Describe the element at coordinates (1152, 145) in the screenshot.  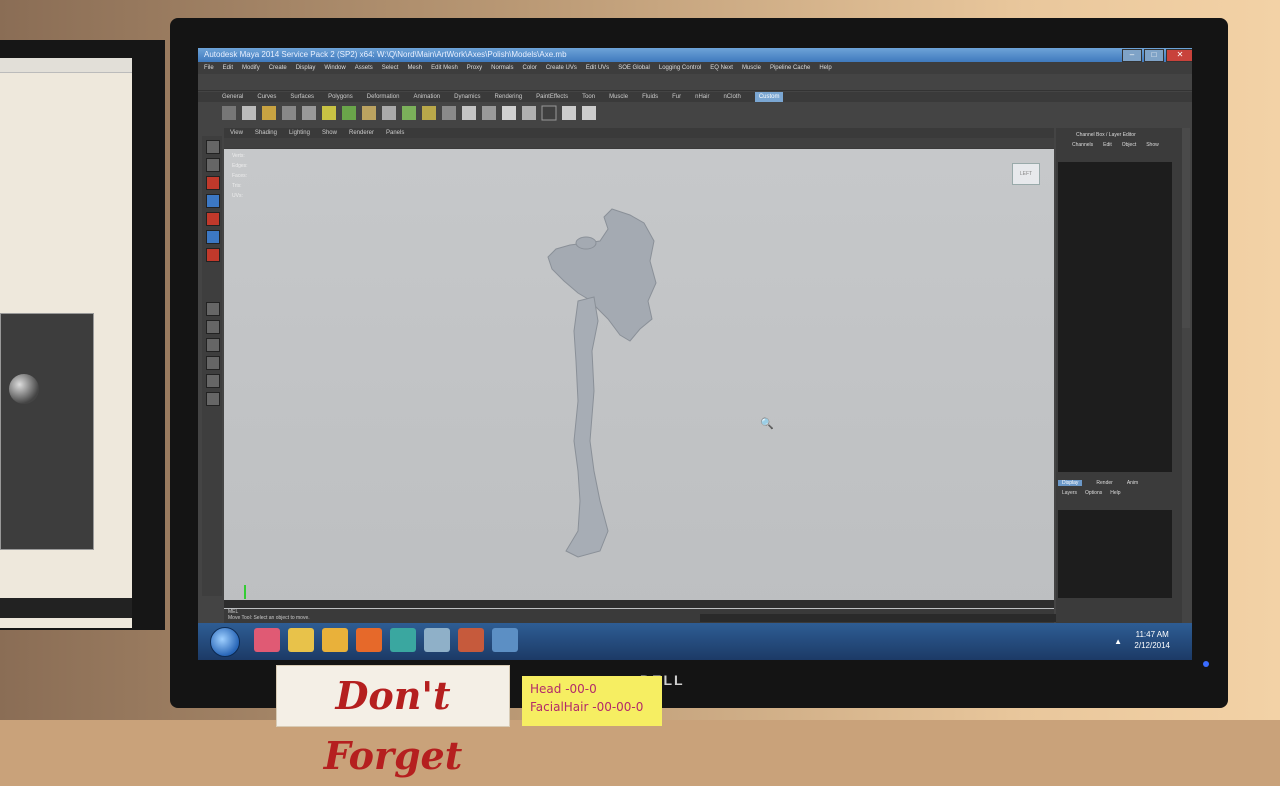
I see `channel-menu-show: Show` at that location.